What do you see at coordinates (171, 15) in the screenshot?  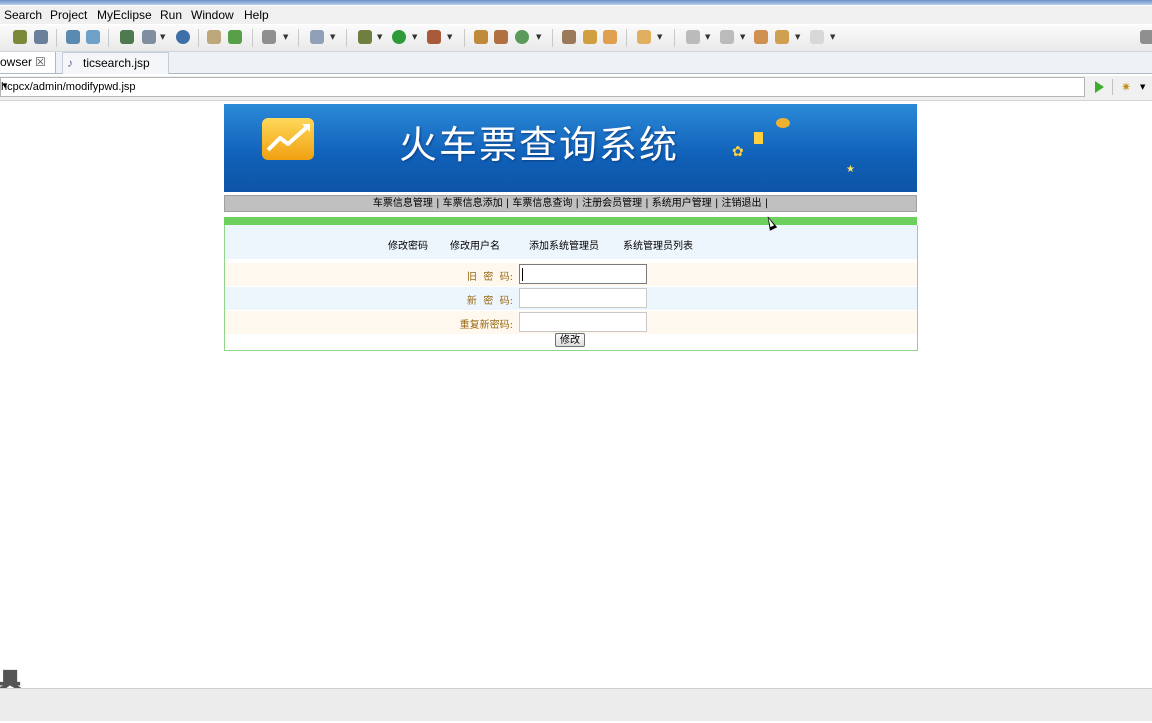 I see `menu-run: Run` at bounding box center [171, 15].